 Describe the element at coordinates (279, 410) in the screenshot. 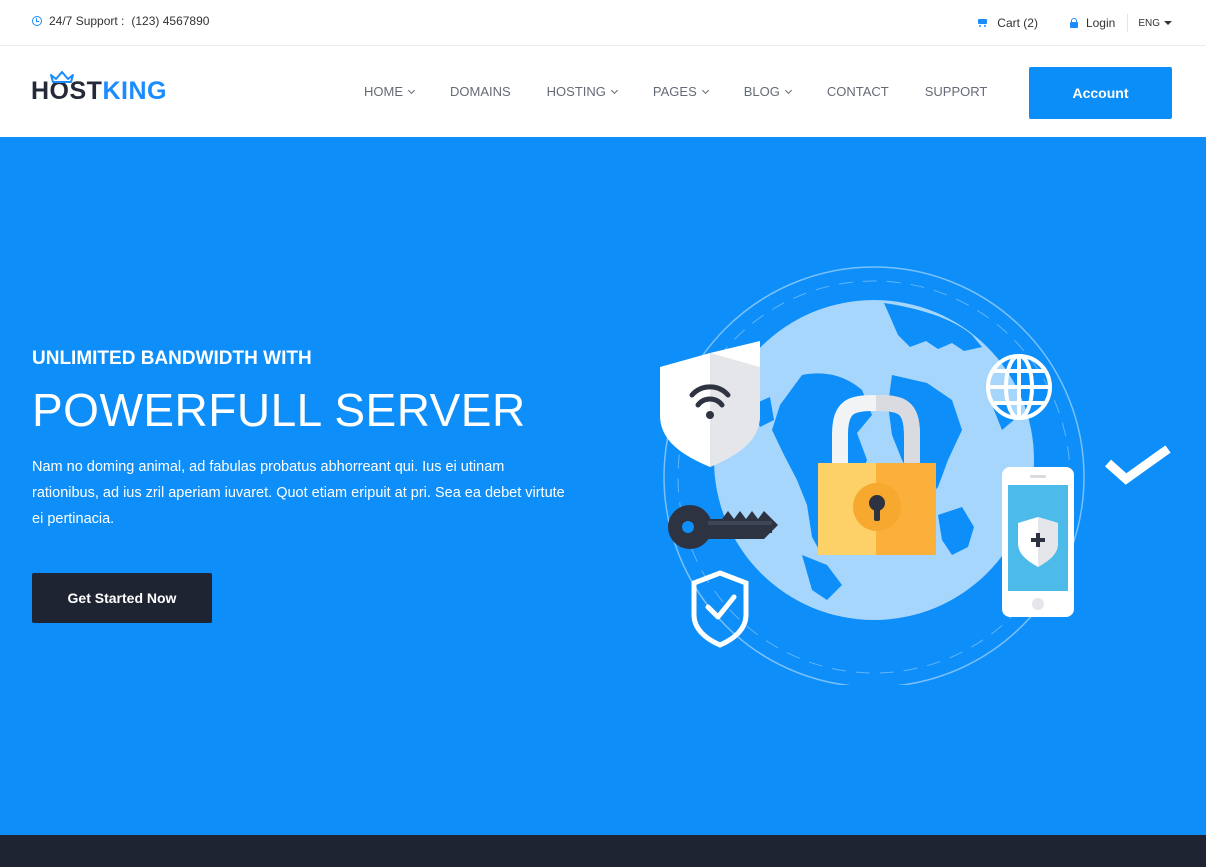

I see `hero-title: POWERFULL SERVER` at that location.